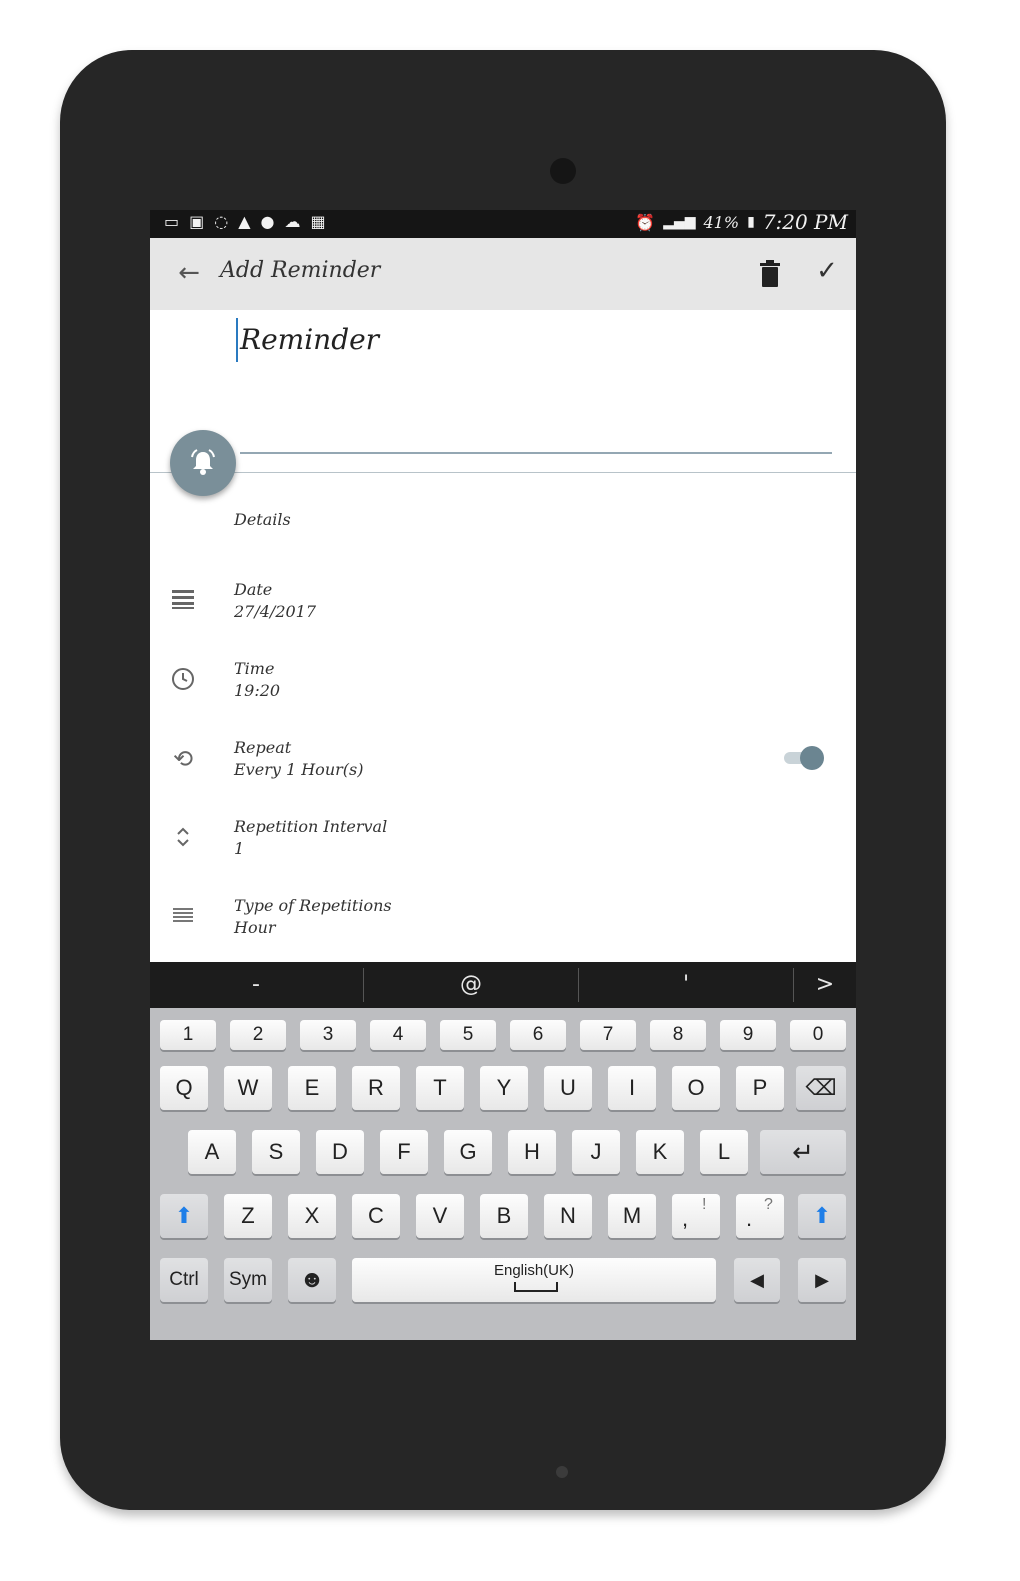  What do you see at coordinates (821, 1088) in the screenshot?
I see `backspace-icon: ⌫` at bounding box center [821, 1088].